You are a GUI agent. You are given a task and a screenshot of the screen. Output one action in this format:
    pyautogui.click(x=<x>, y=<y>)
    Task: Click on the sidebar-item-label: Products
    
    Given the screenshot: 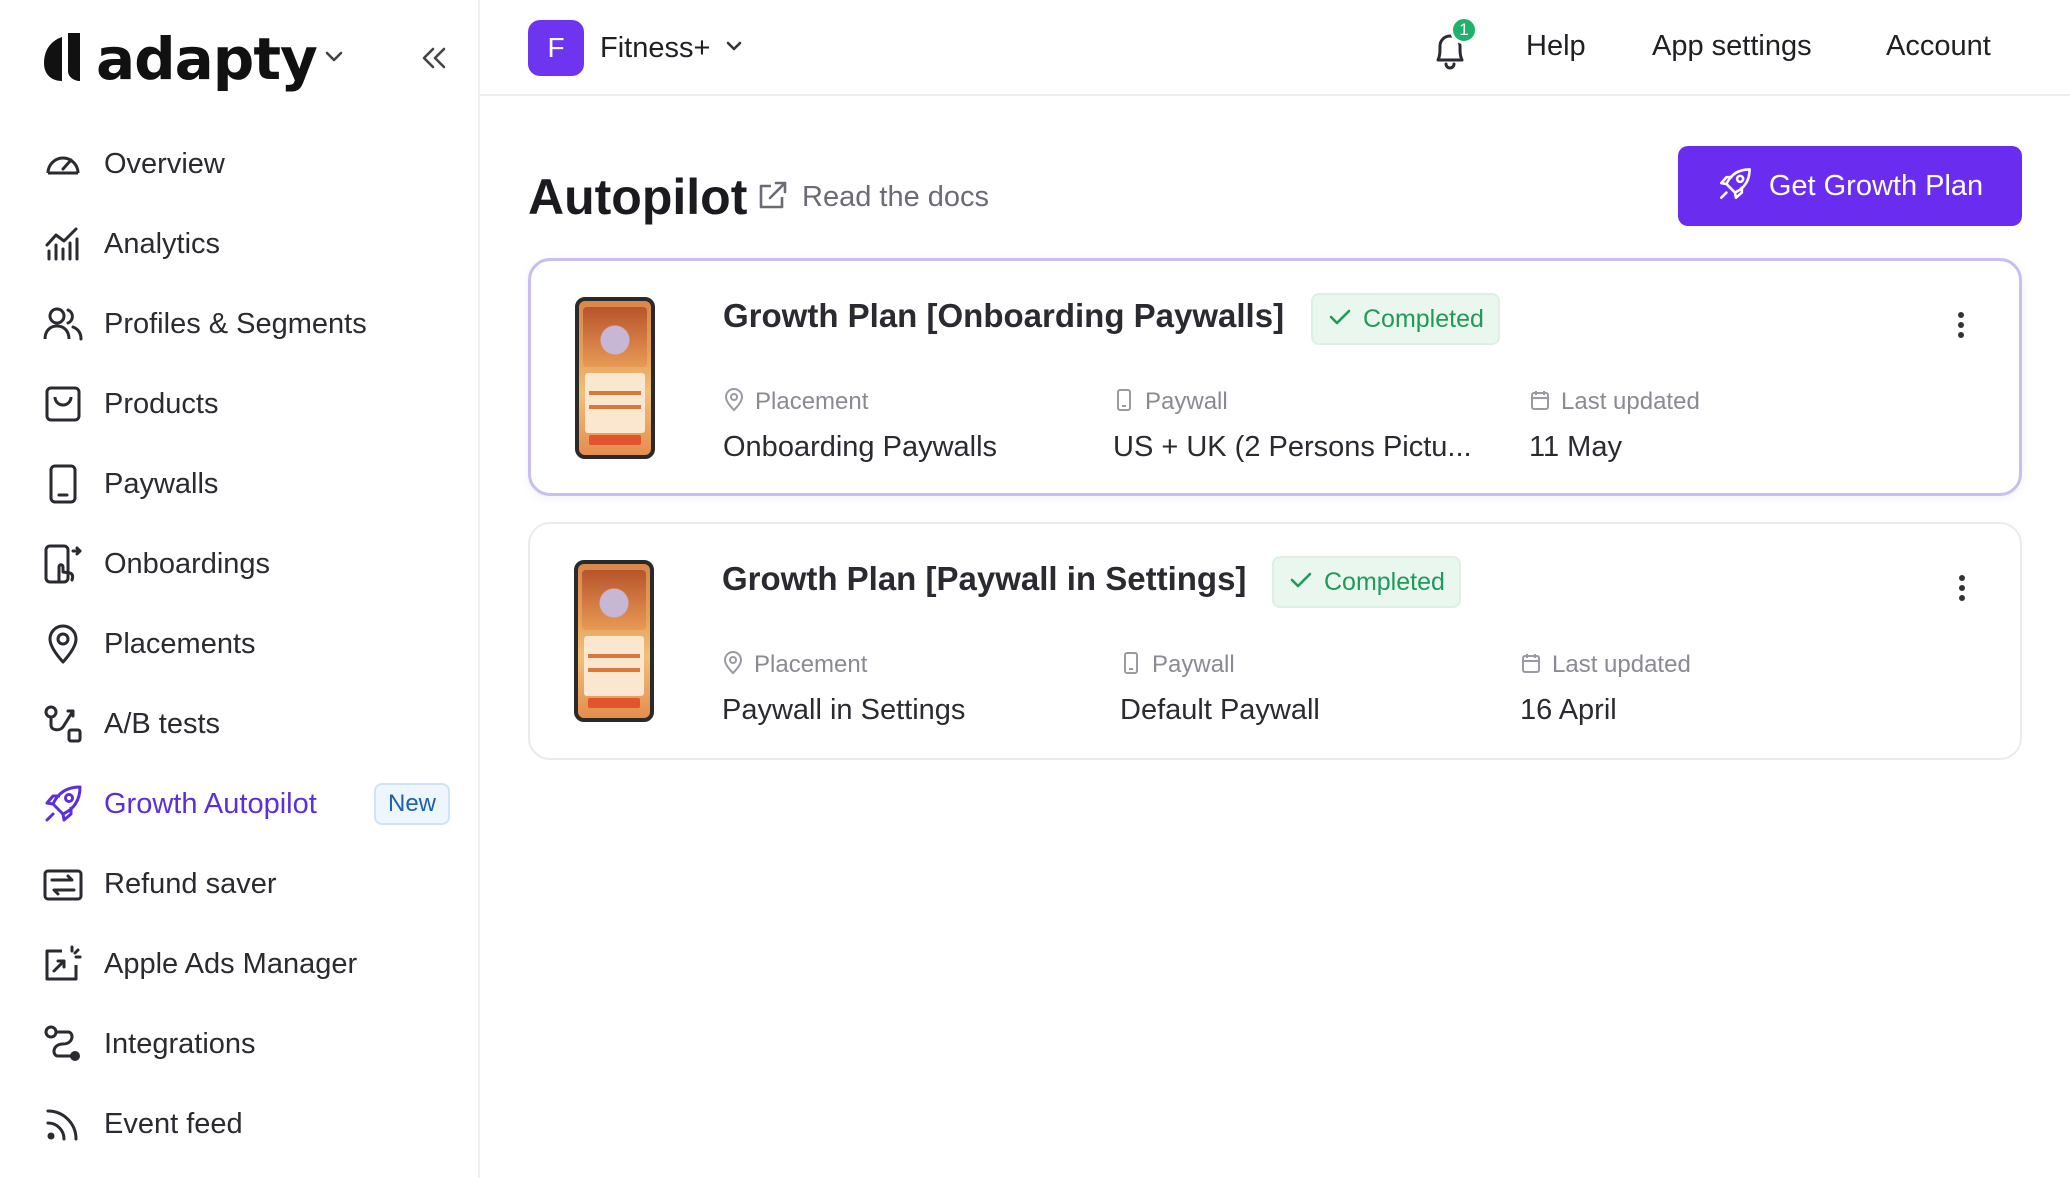 What is the action you would take?
    pyautogui.click(x=161, y=403)
    